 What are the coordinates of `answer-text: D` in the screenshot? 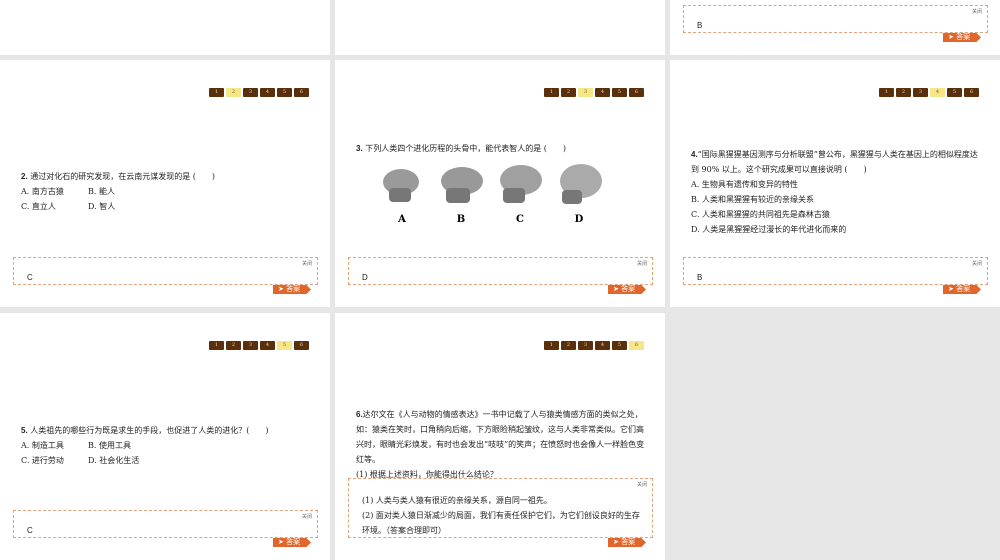 It's located at (365, 277).